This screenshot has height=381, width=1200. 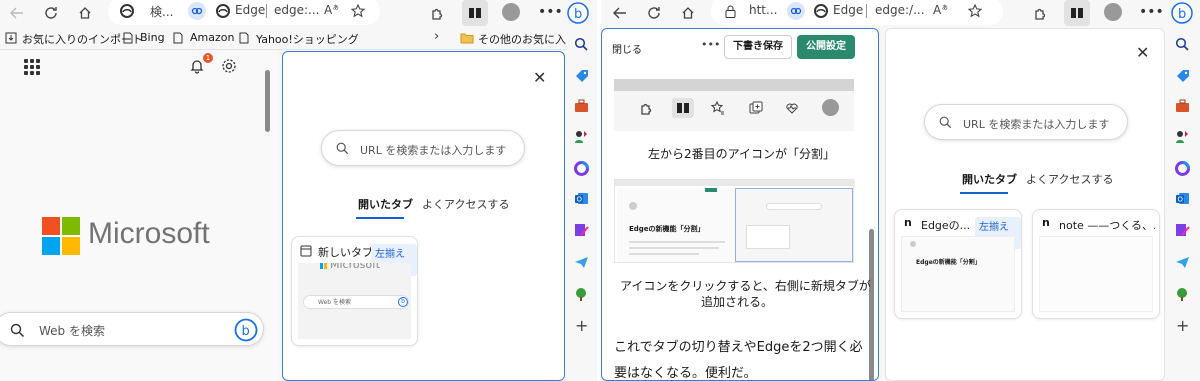 What do you see at coordinates (627, 48) in the screenshot?
I see `close-link: 閉じる` at bounding box center [627, 48].